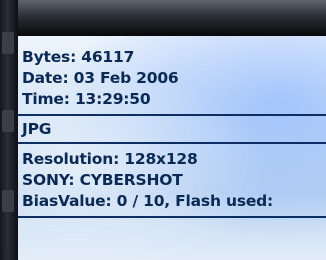 The image size is (326, 260). Describe the element at coordinates (78, 57) in the screenshot. I see `bytes-label: Bytes: 46117` at that location.